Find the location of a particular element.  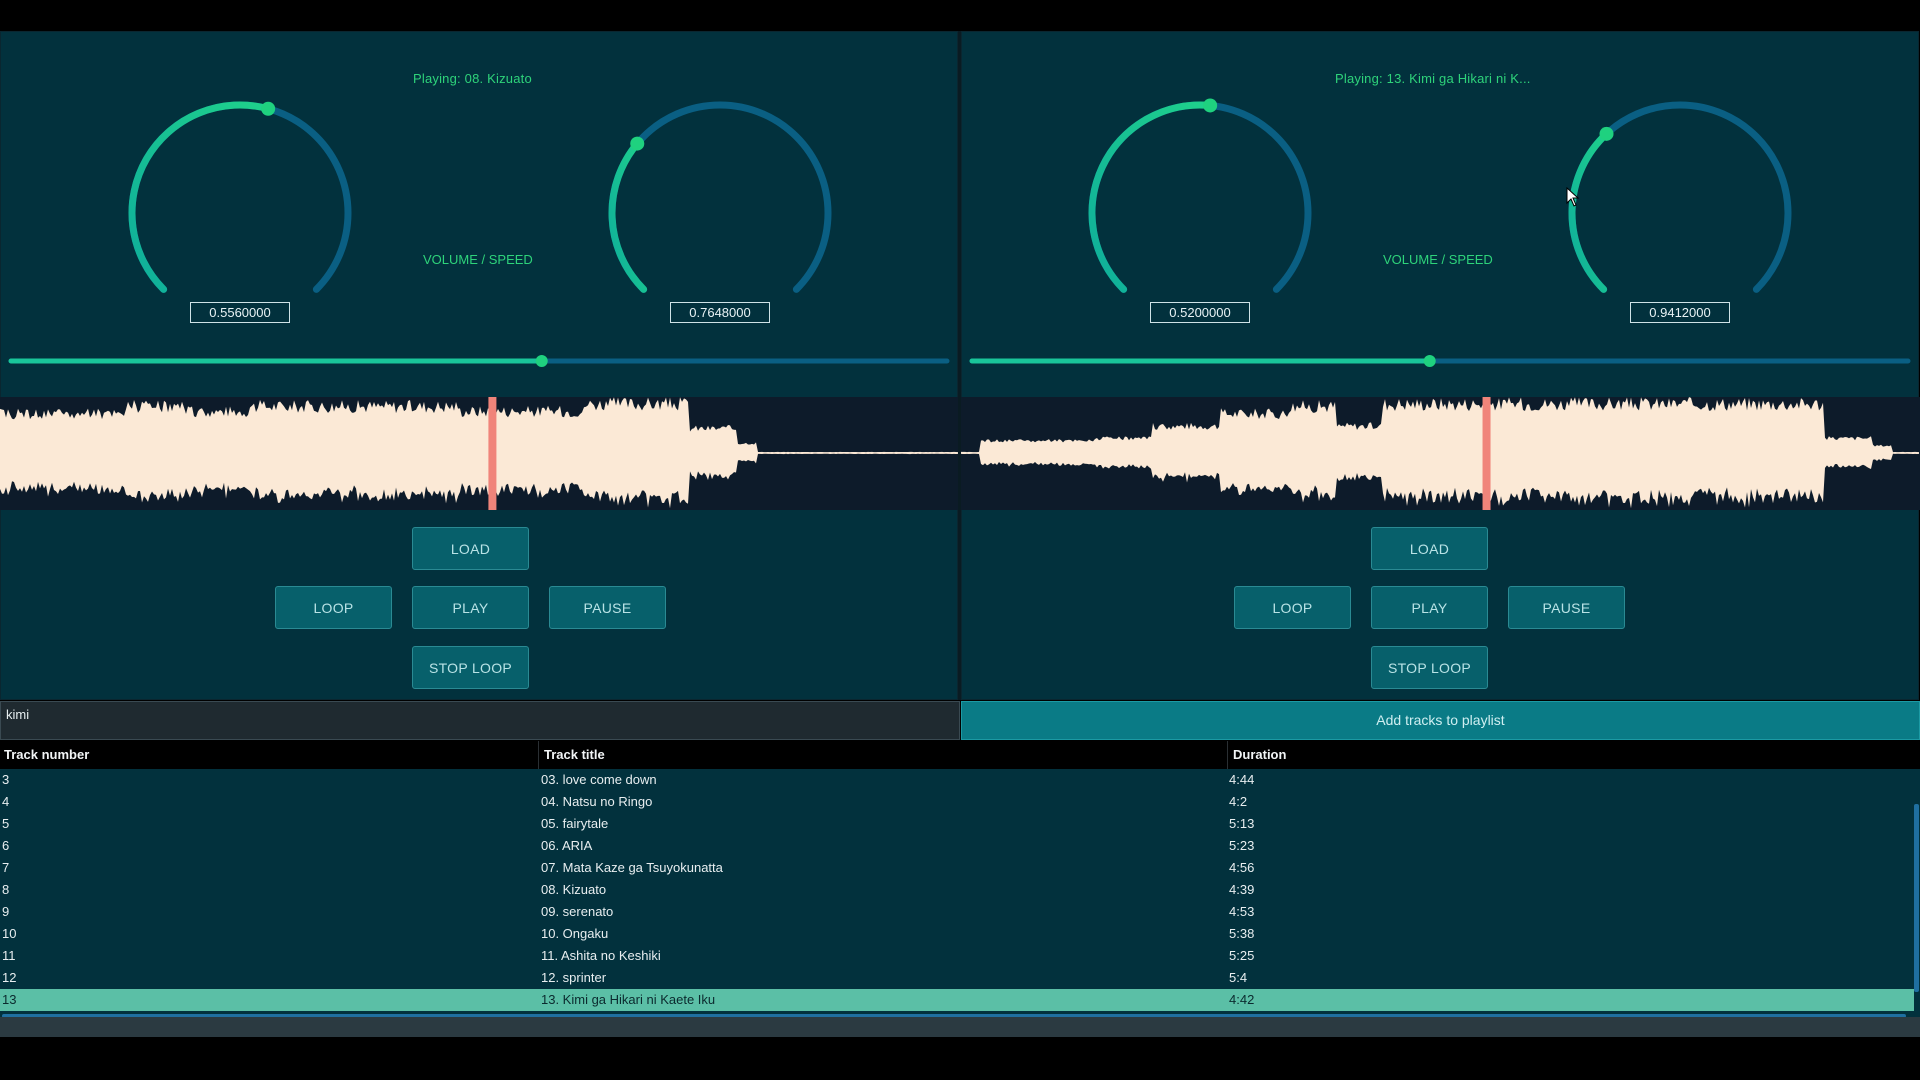

cell-num: 5 is located at coordinates (6, 823).